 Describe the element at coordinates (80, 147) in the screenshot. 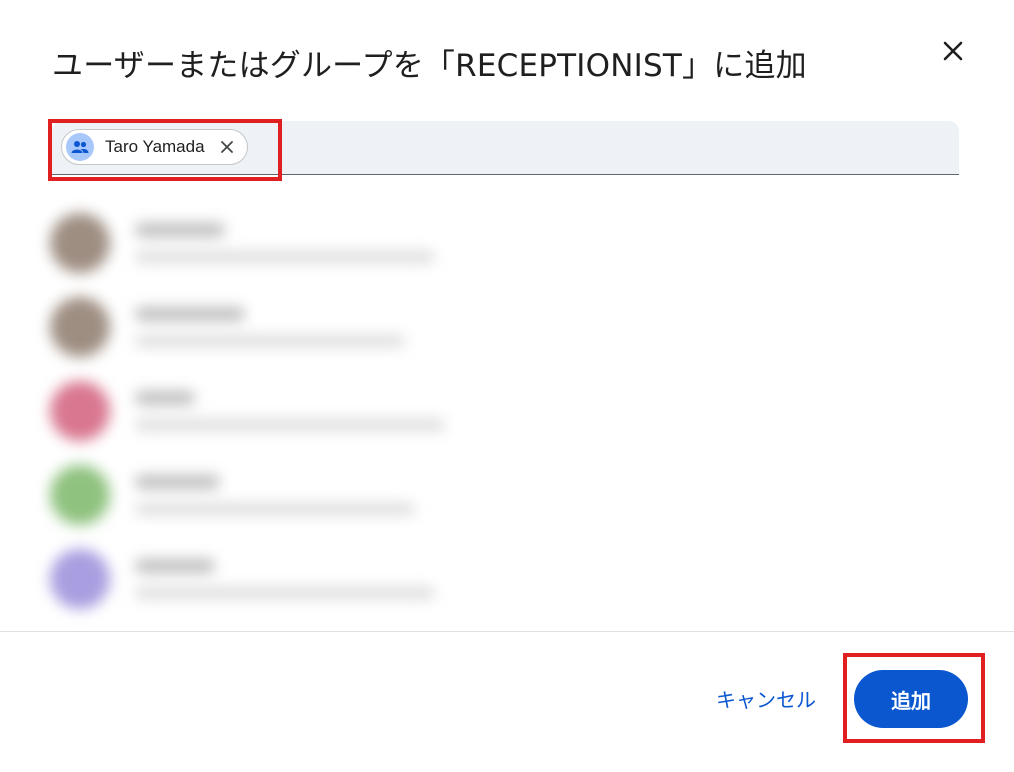

I see `group-icon` at that location.